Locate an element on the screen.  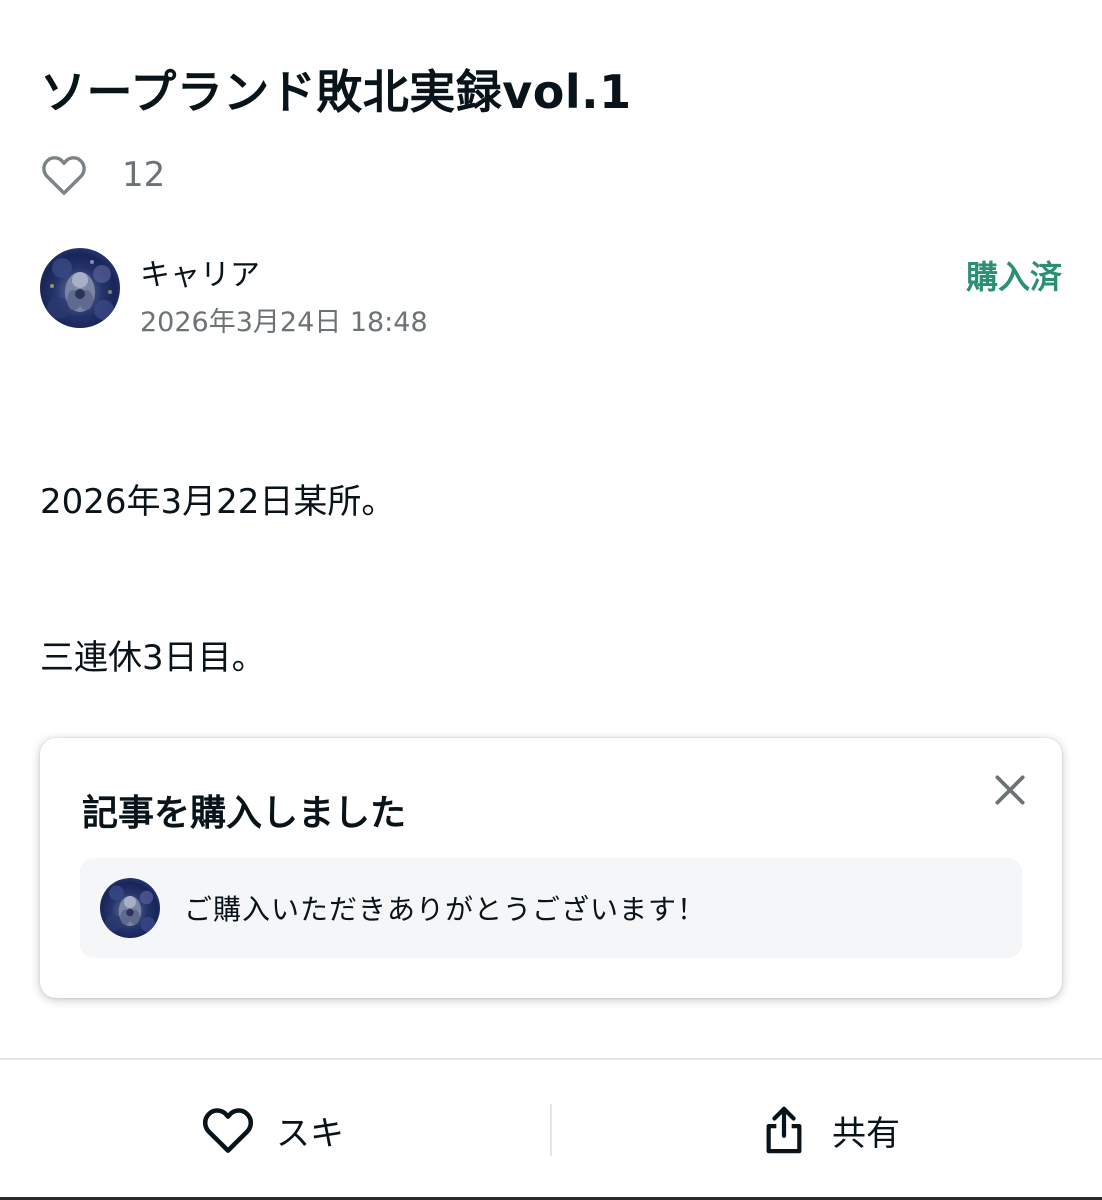
publish-date: 2026年3月24日 18:48 is located at coordinates (284, 322).